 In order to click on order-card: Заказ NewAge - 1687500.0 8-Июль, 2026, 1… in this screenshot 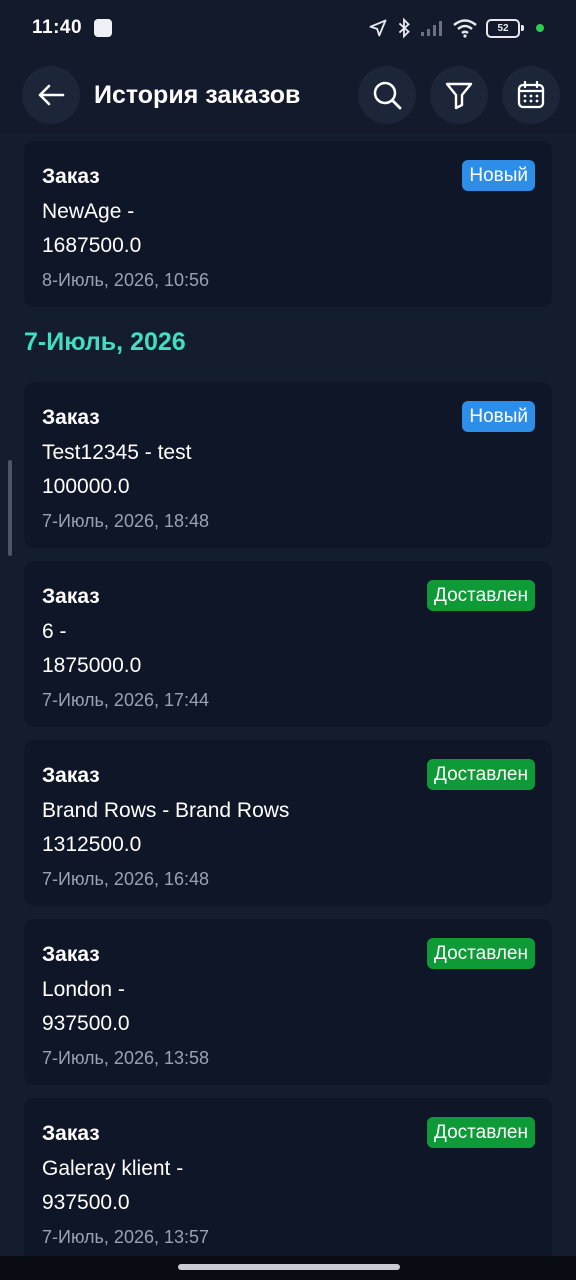, I will do `click(288, 224)`.